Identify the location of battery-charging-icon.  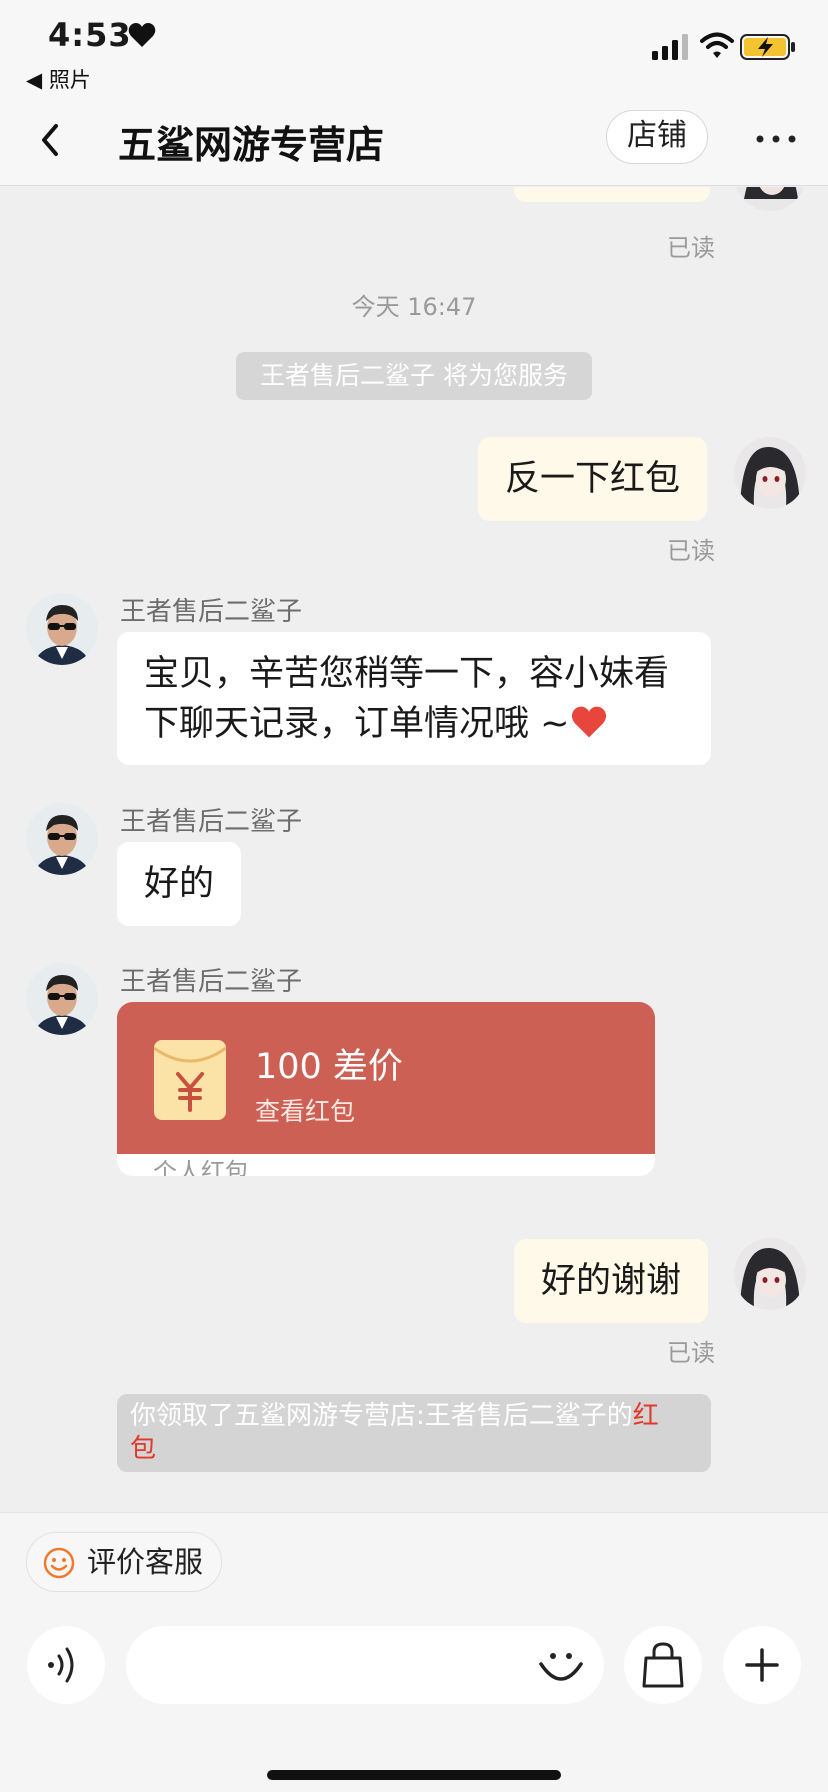
(767, 47).